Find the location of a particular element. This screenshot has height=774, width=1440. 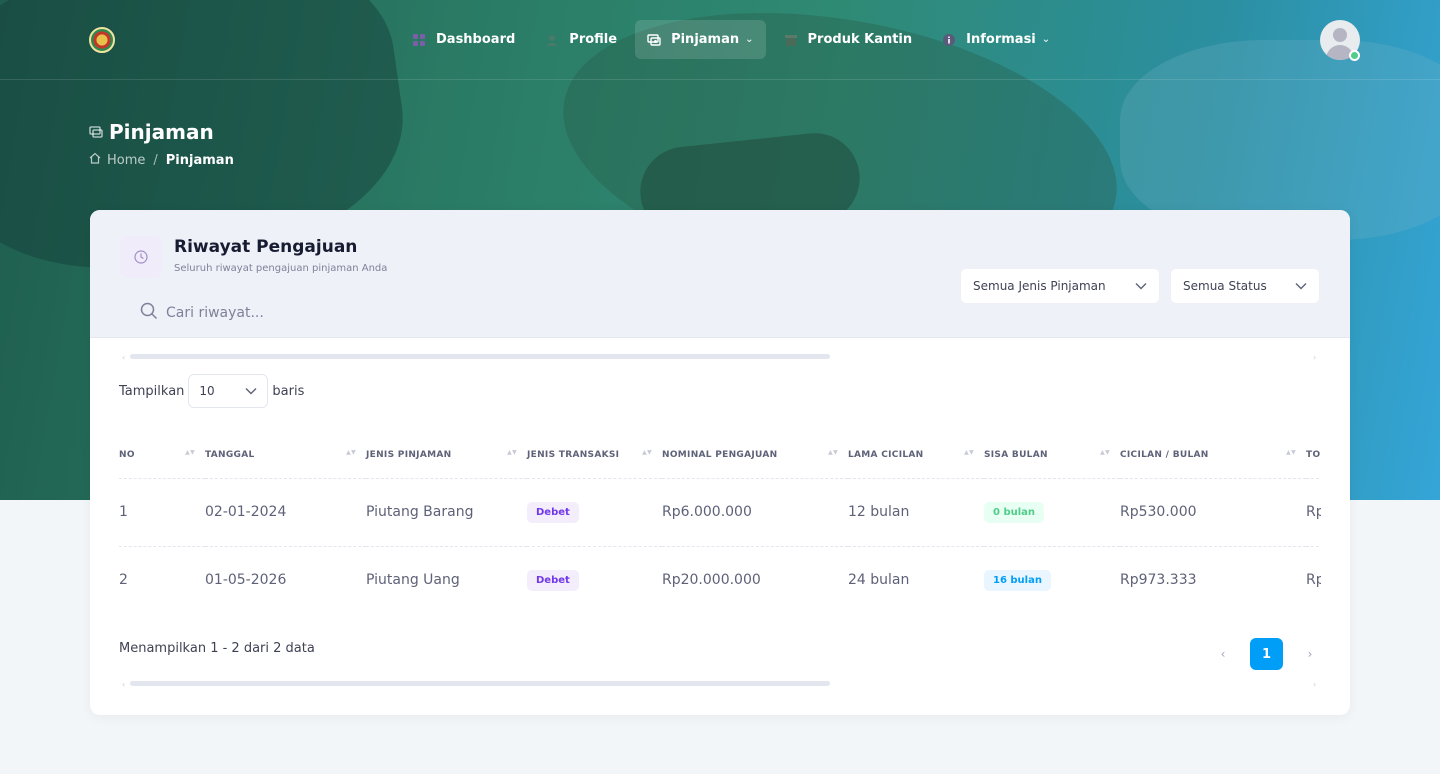

nav-dashboard: Dashboard is located at coordinates (463, 39).